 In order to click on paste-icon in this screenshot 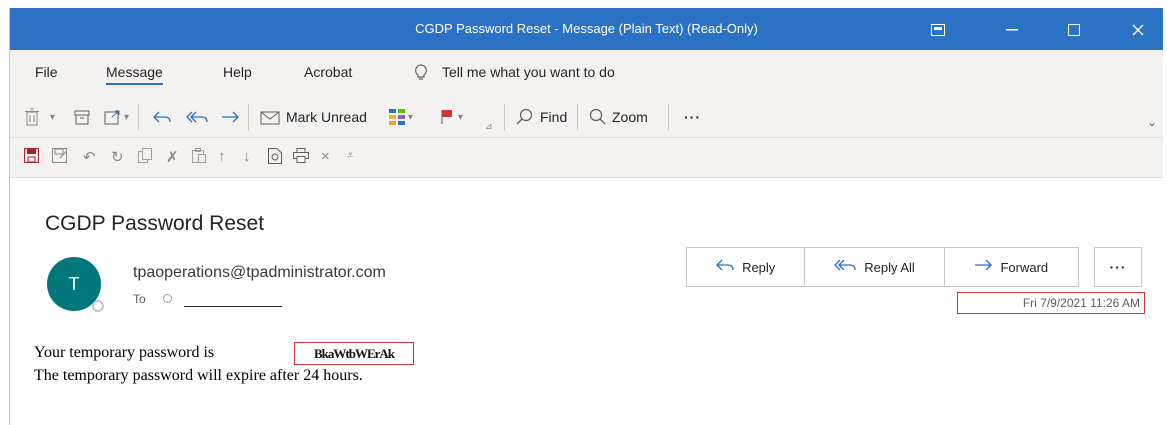, I will do `click(199, 157)`.